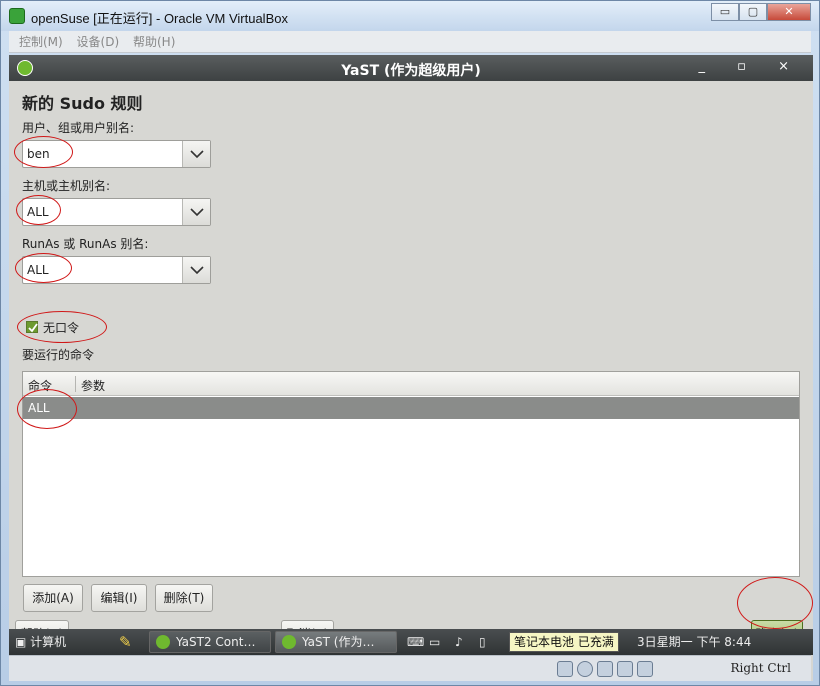 The image size is (820, 686). What do you see at coordinates (66, 186) in the screenshot?
I see `host-label: 主机或主机别名:` at bounding box center [66, 186].